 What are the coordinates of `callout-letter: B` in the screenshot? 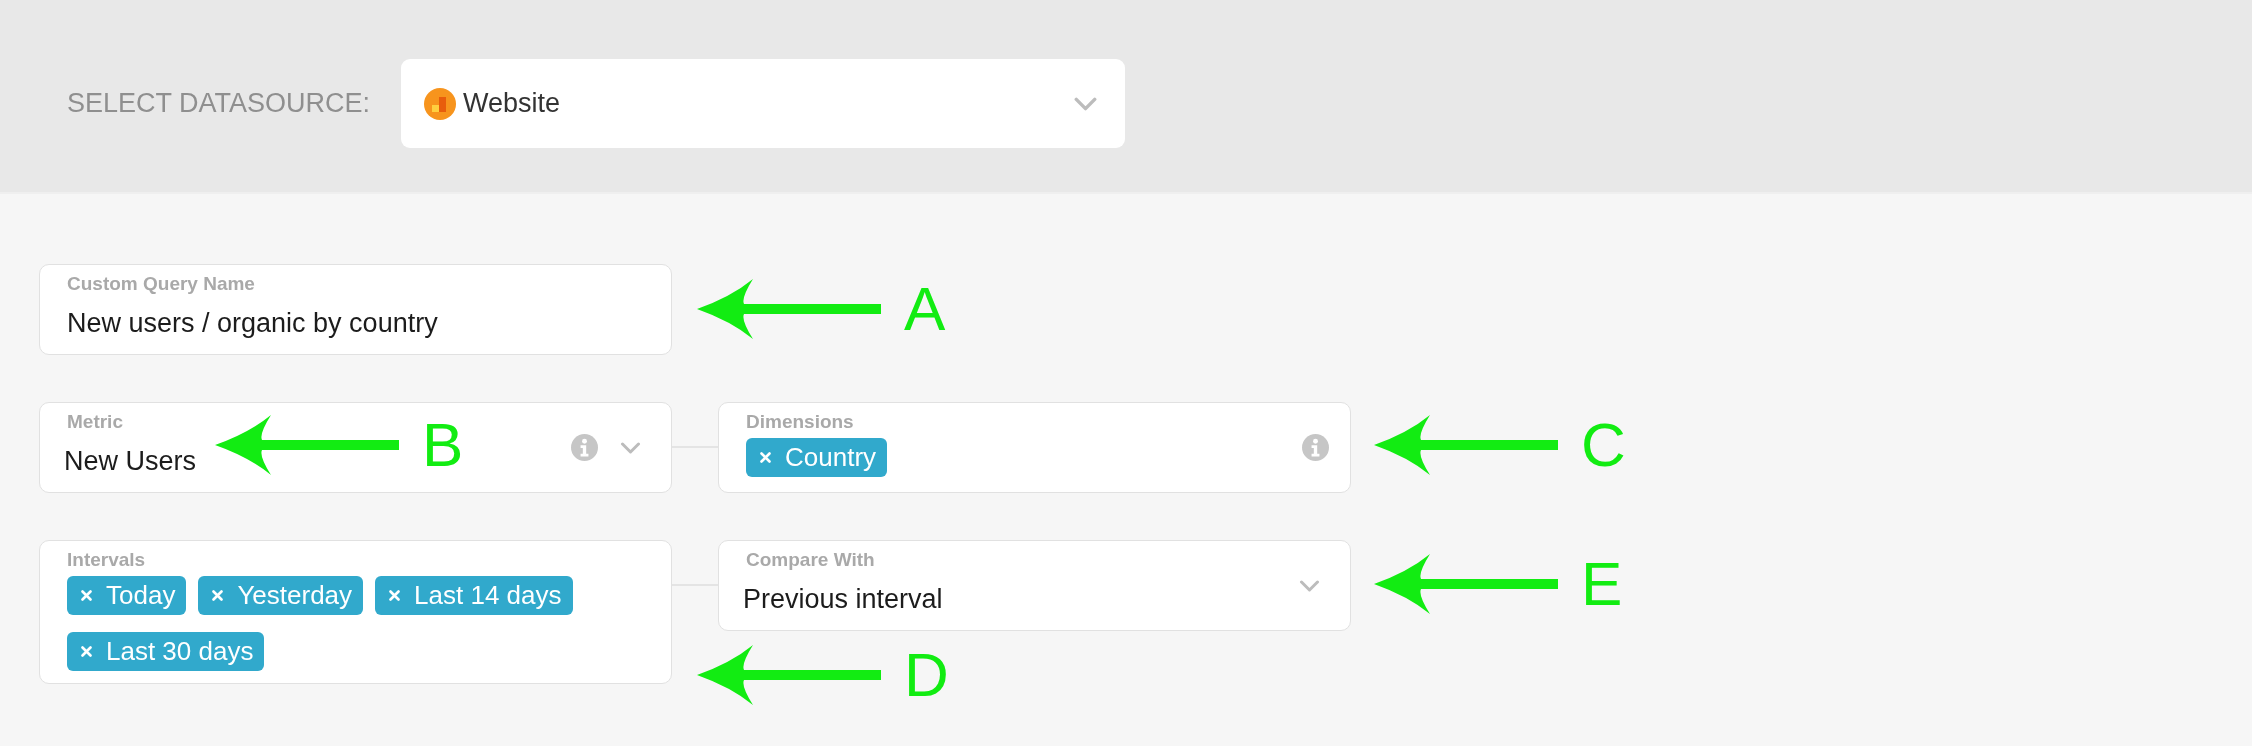 It's located at (443, 445).